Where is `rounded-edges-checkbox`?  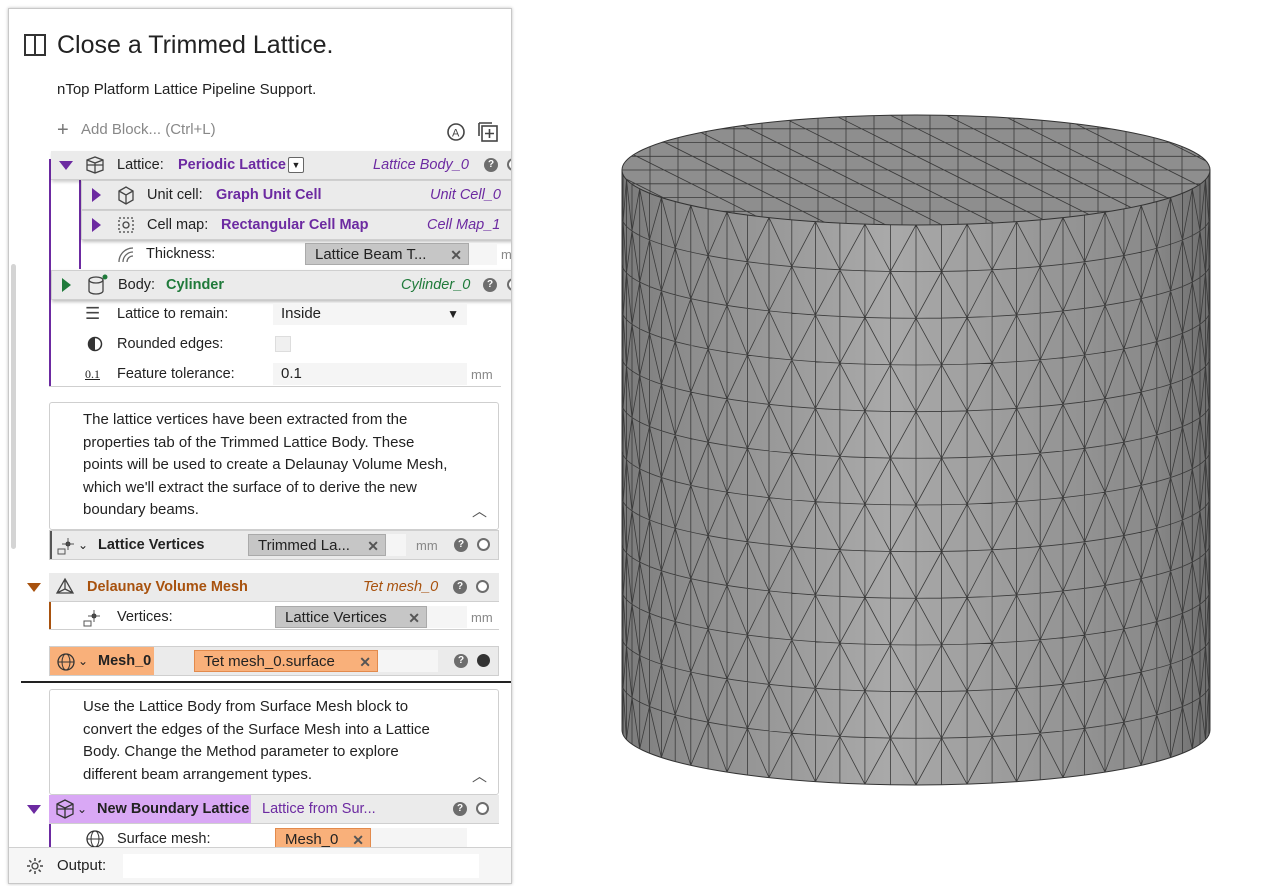 rounded-edges-checkbox is located at coordinates (283, 344).